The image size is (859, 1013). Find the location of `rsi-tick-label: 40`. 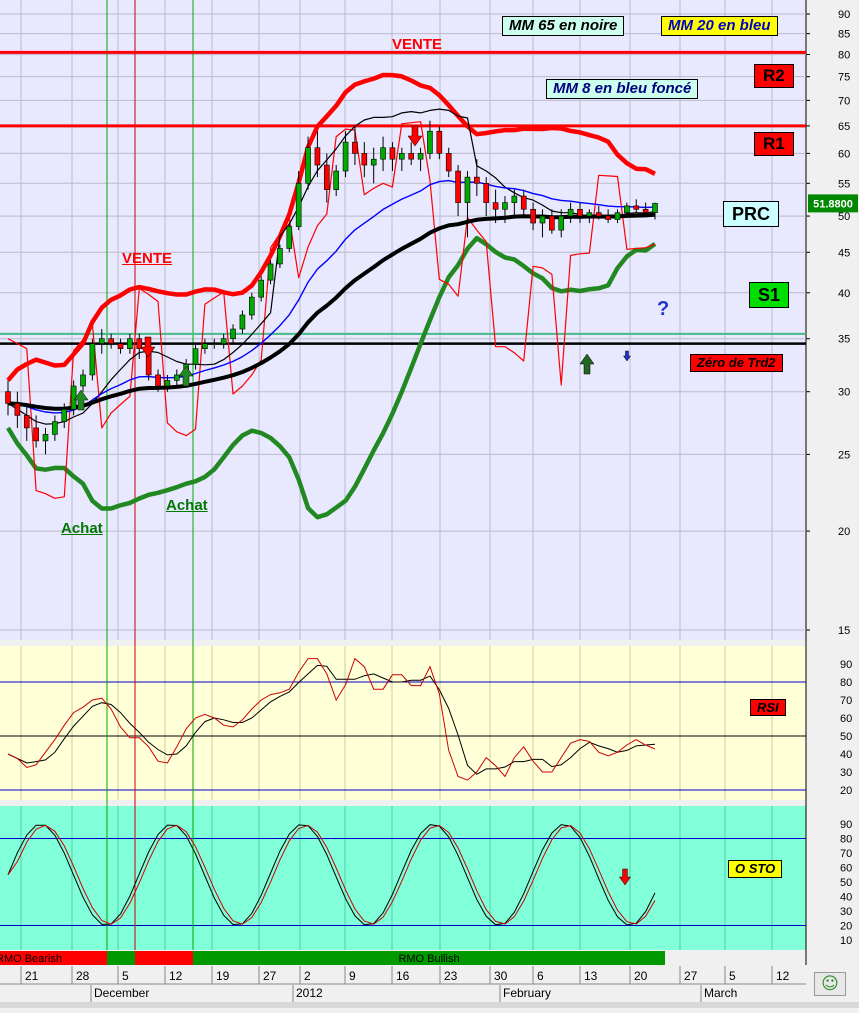

rsi-tick-label: 40 is located at coordinates (846, 755).